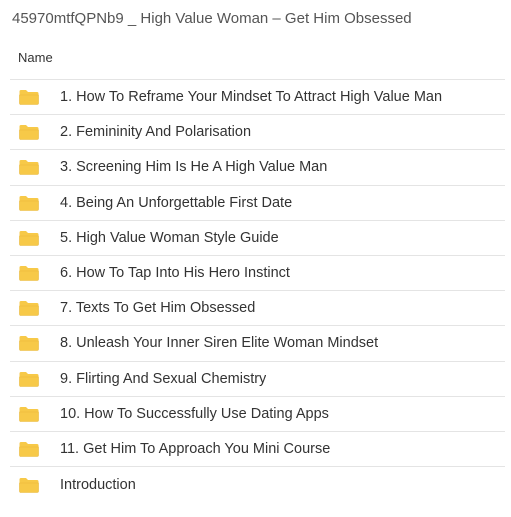 This screenshot has width=511, height=517. Describe the element at coordinates (257, 133) in the screenshot. I see `folder-row-2: 2. Femininity And Polarisation` at that location.